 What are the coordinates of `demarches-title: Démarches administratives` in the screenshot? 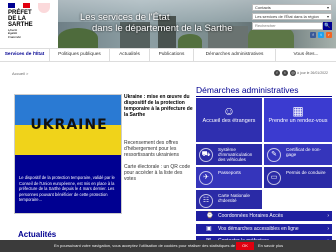 It's located at (247, 90).